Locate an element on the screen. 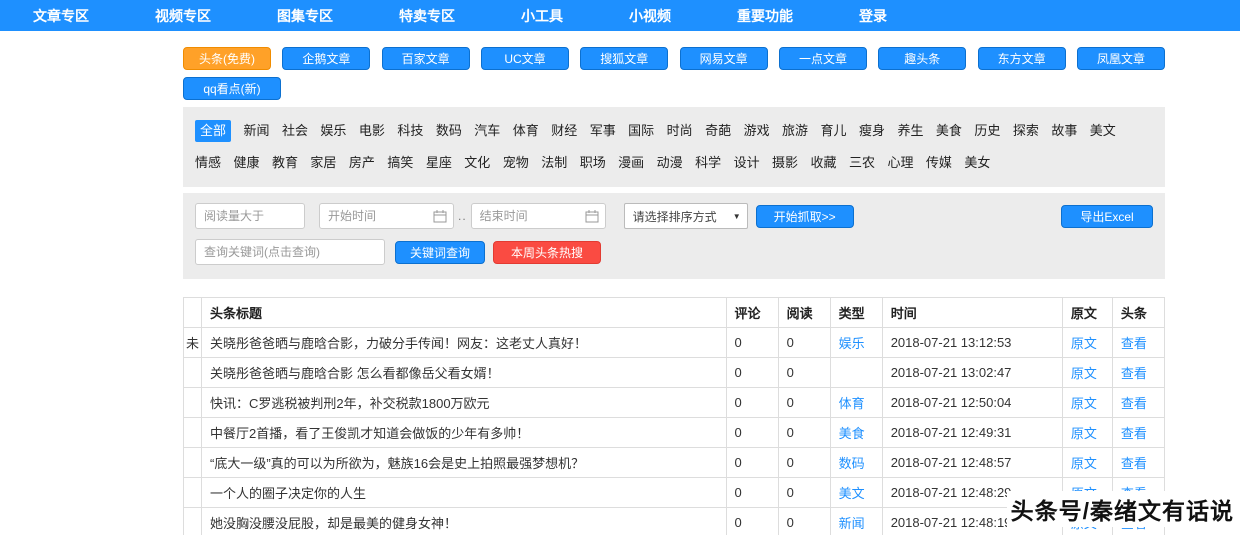 The width and height of the screenshot is (1240, 535). col-header-marker is located at coordinates (192, 312).